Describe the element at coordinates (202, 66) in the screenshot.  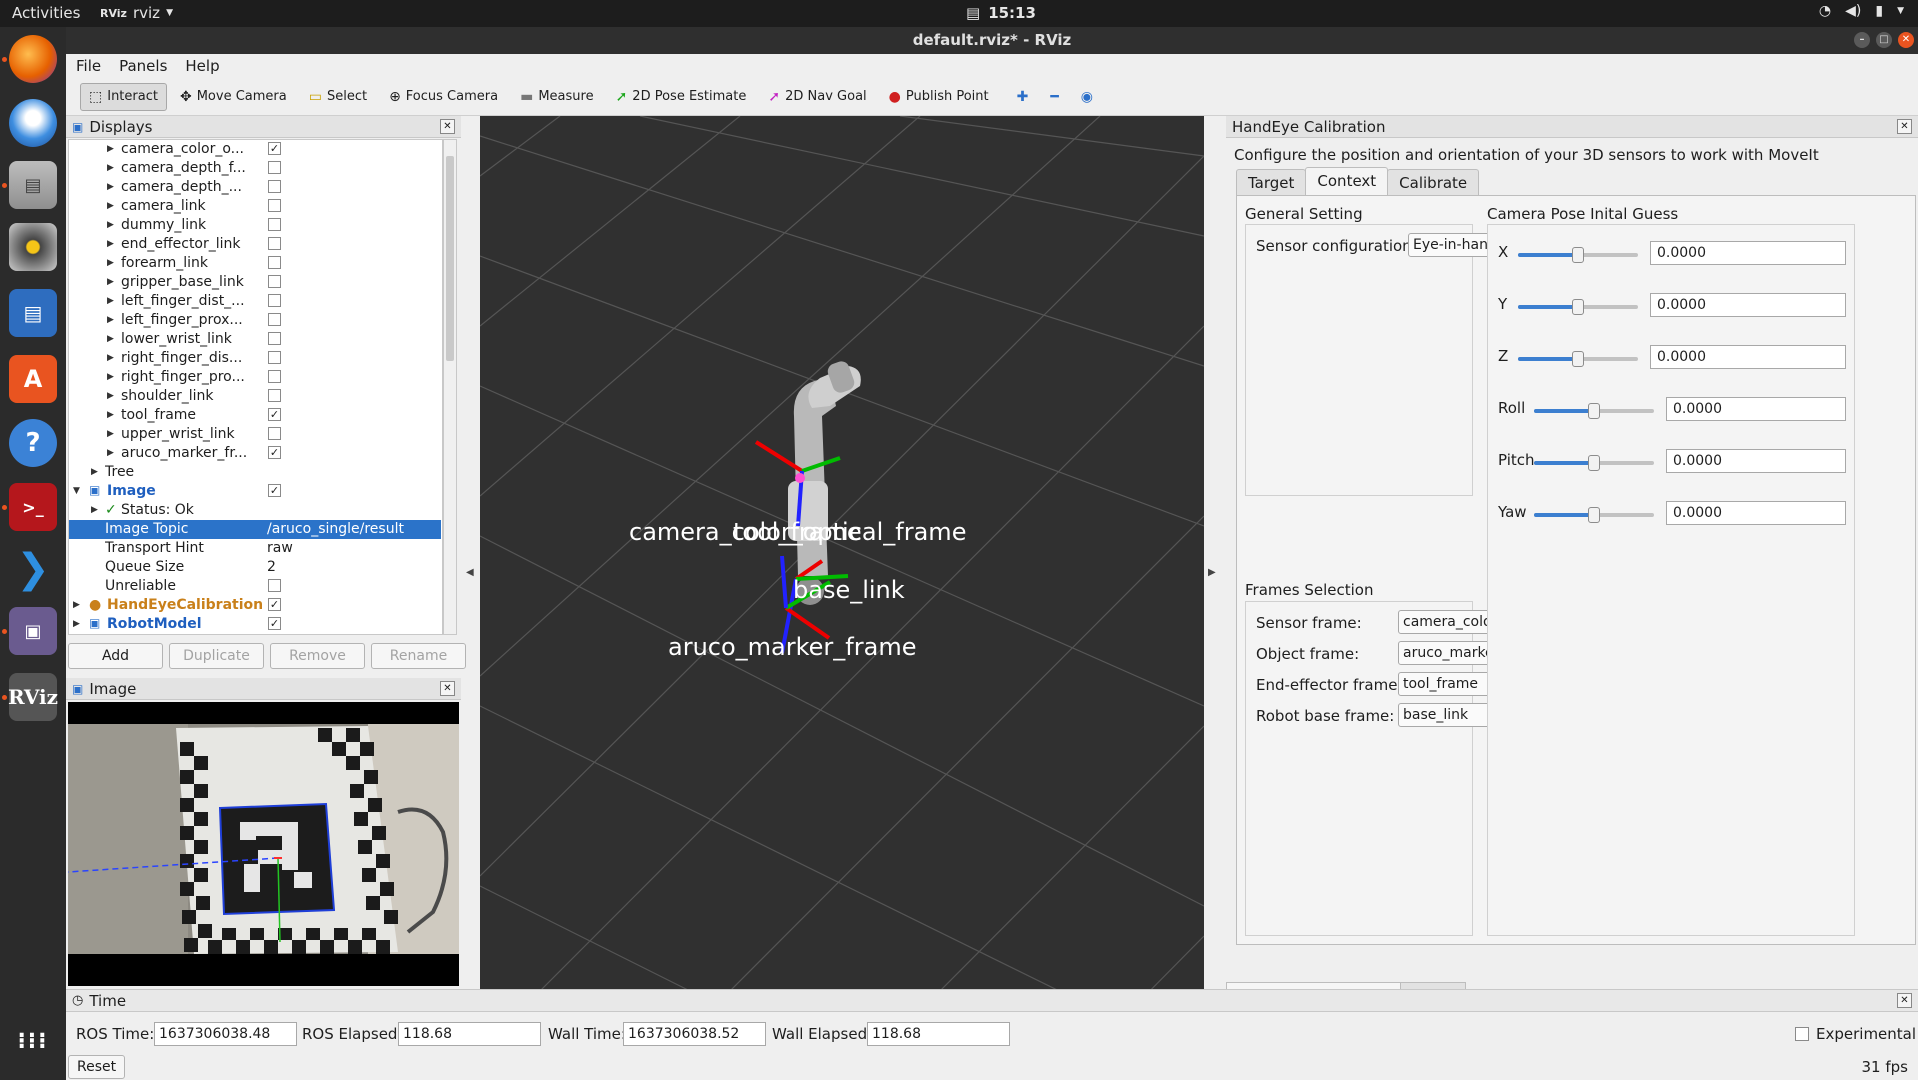
I see `menu-help: Help` at that location.